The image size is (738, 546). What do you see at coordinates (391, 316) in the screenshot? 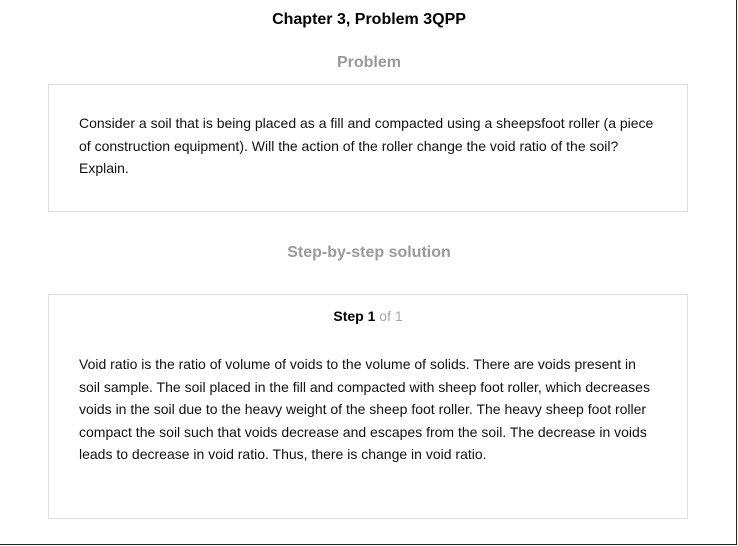
I see `step-total: of 1` at bounding box center [391, 316].